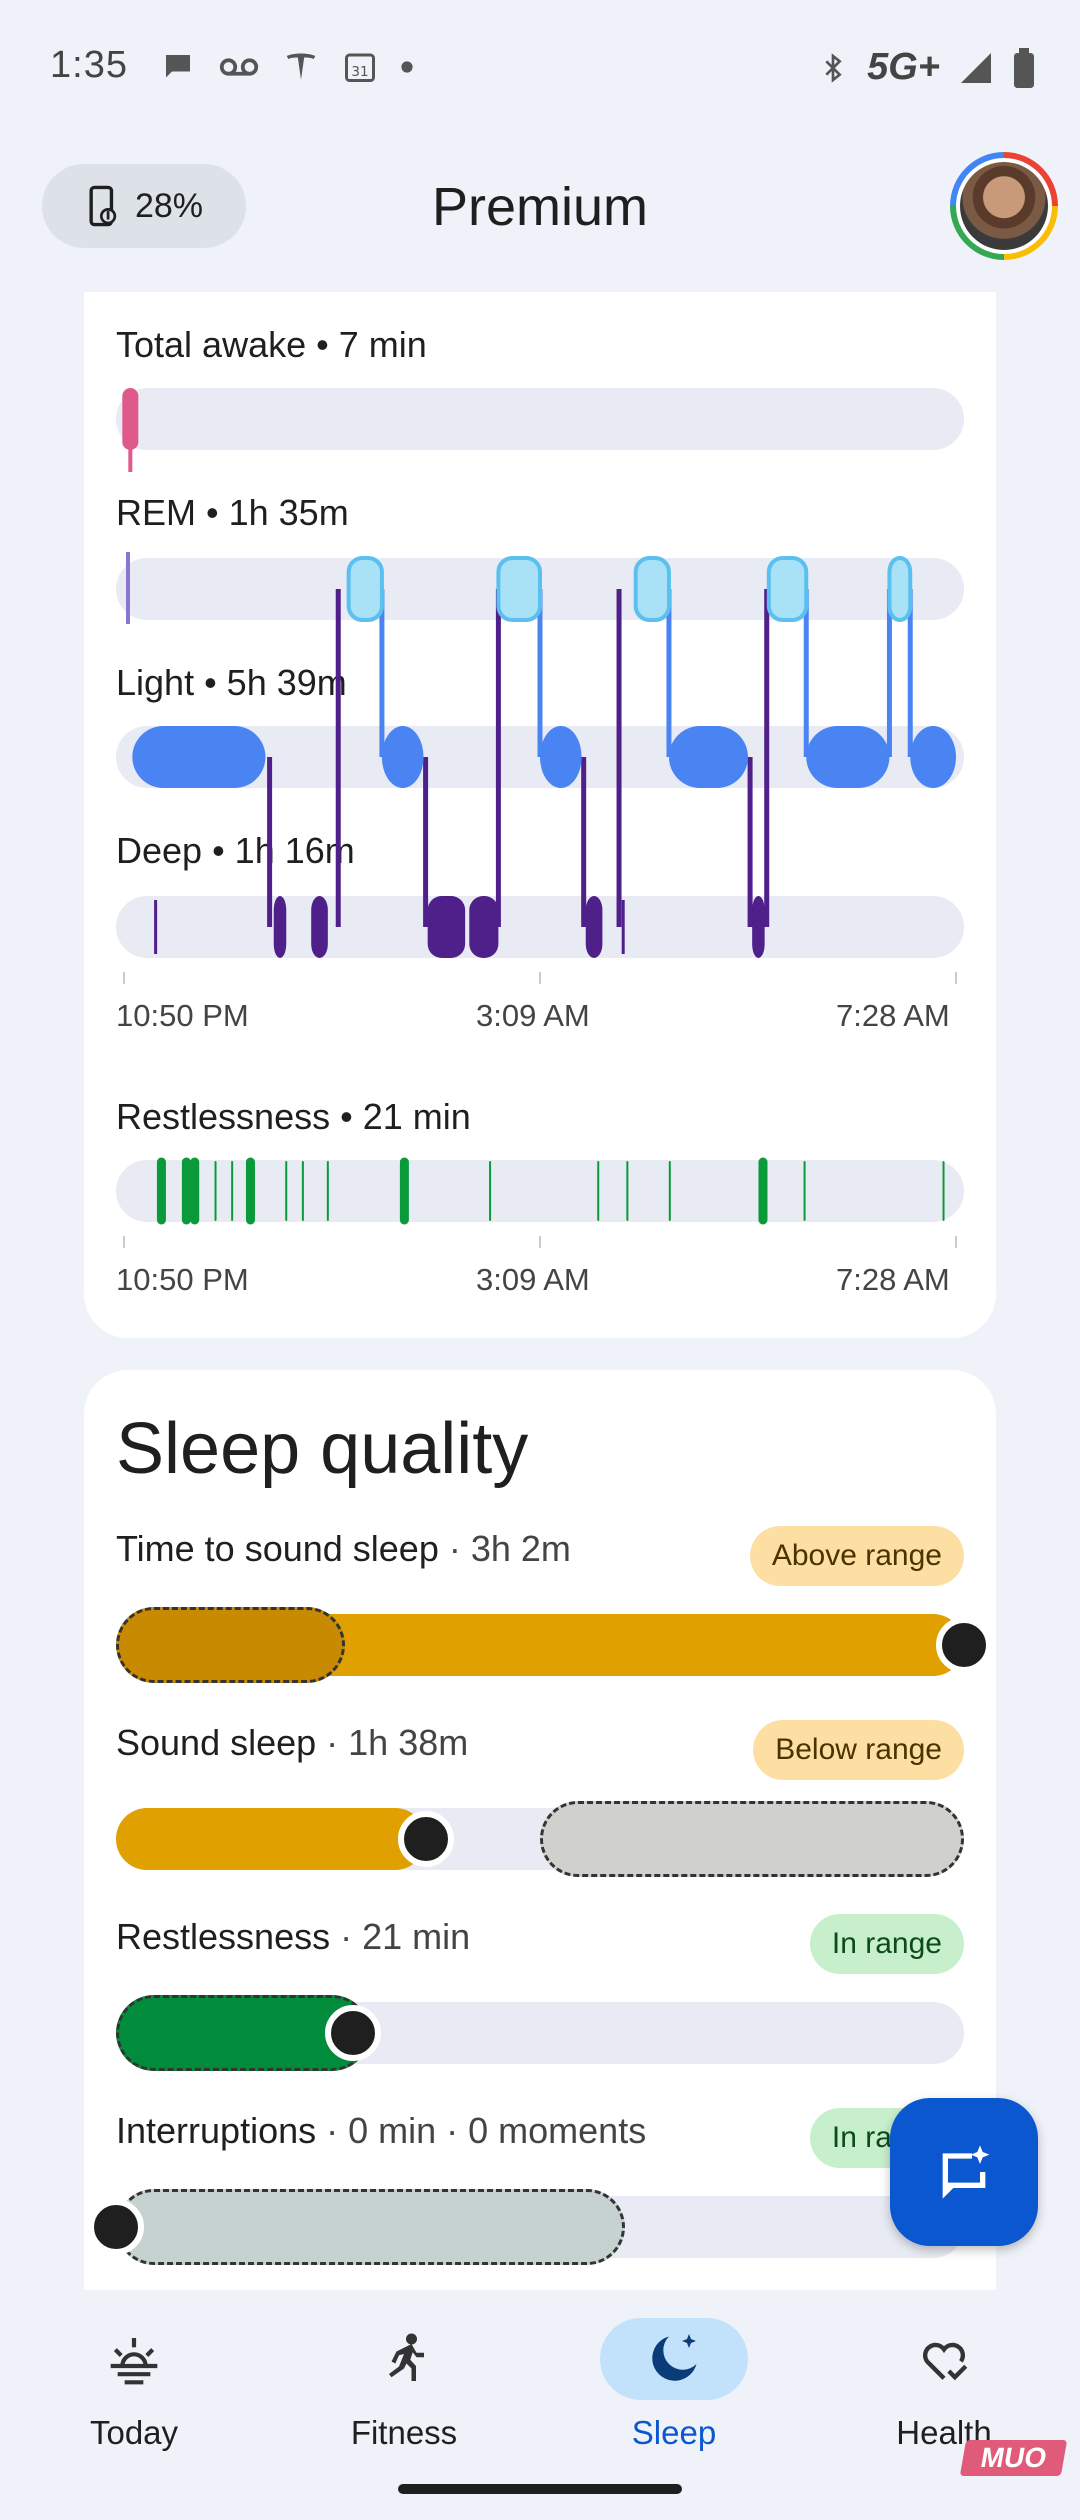 The width and height of the screenshot is (1080, 2520). Describe the element at coordinates (134, 2361) in the screenshot. I see `sunrise-icon` at that location.